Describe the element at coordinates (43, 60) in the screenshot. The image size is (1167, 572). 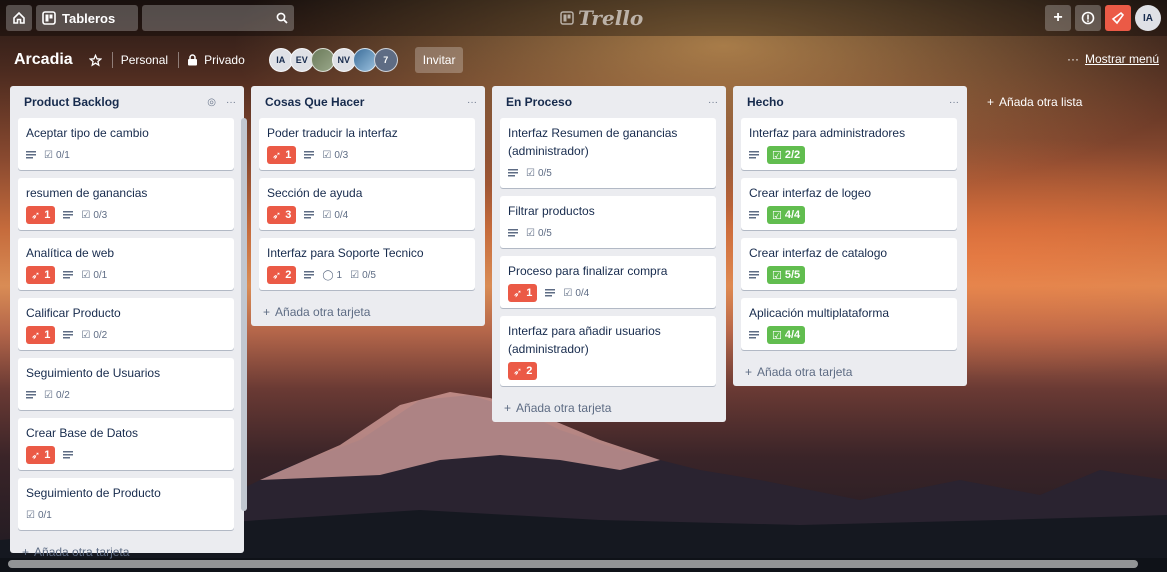
I see `board-title: Arcadia` at that location.